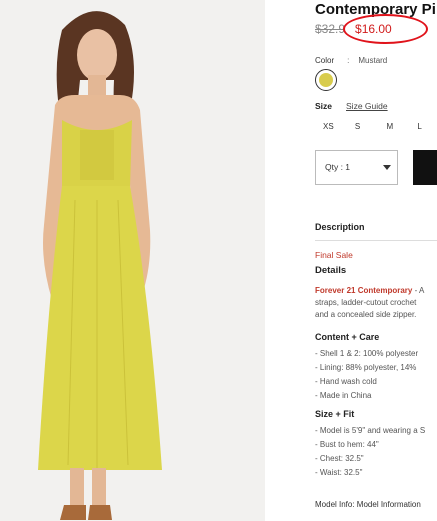 This screenshot has width=437, height=521. I want to click on details-line-3: and a concealed side zipper., so click(366, 314).